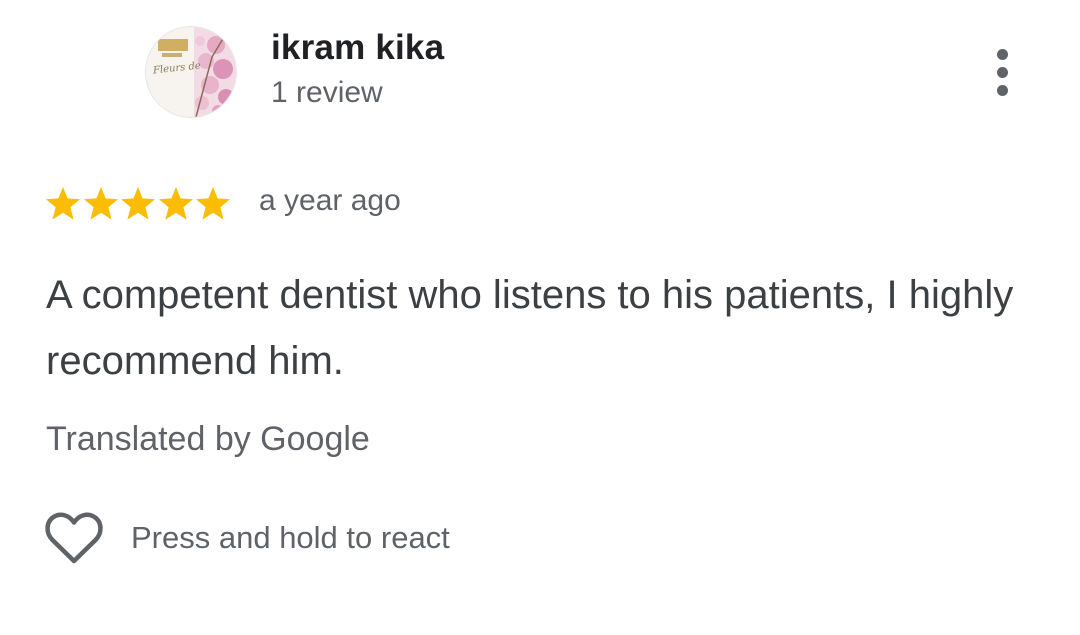  I want to click on author-review-count: 1 review, so click(327, 92).